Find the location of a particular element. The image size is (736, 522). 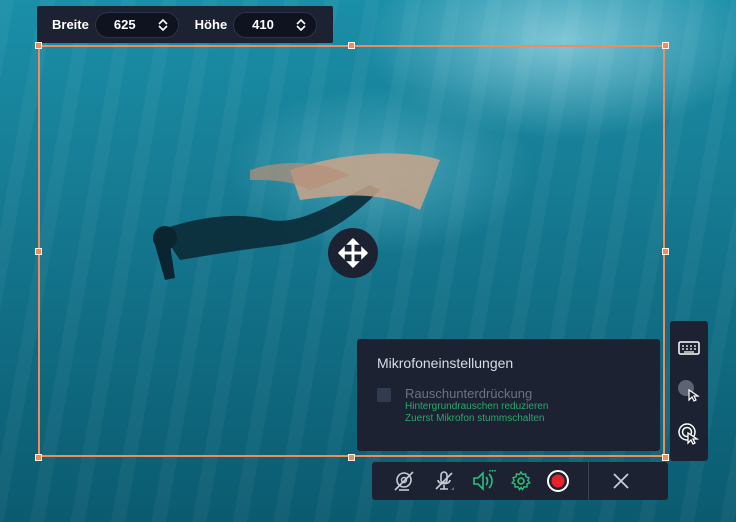

noise-suppression-checkbox is located at coordinates (384, 395).